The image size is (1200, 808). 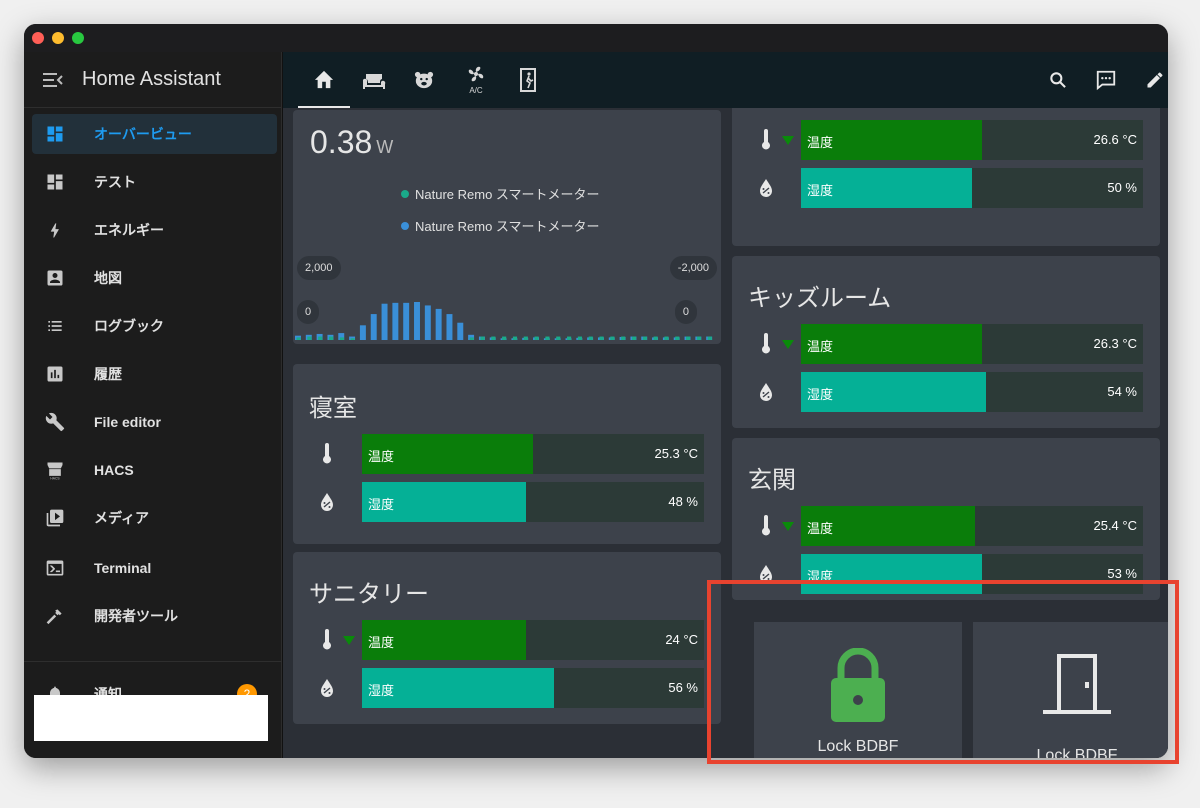 I want to click on edit-dashboard-button, so click(x=1153, y=80).